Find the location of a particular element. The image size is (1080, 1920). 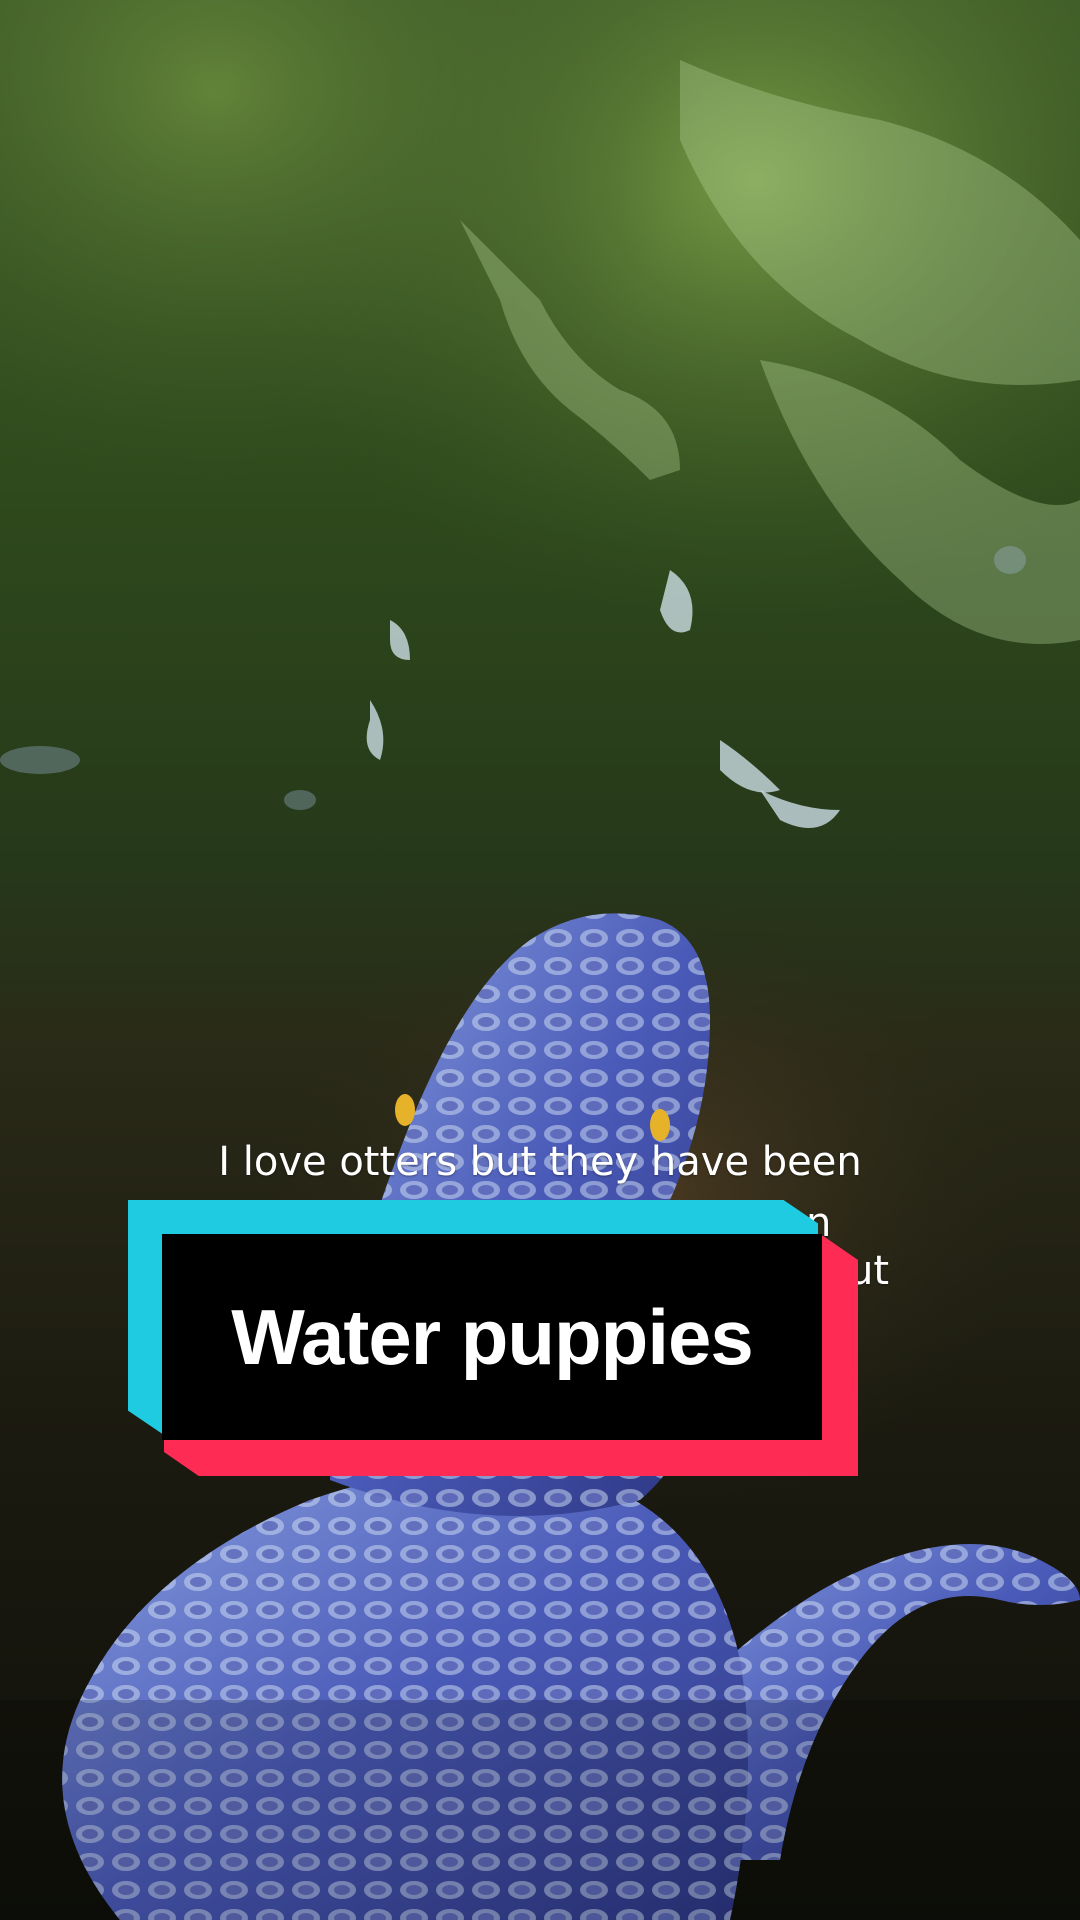

caption-line-1: I love otters but they have been is located at coordinates (540, 1162).